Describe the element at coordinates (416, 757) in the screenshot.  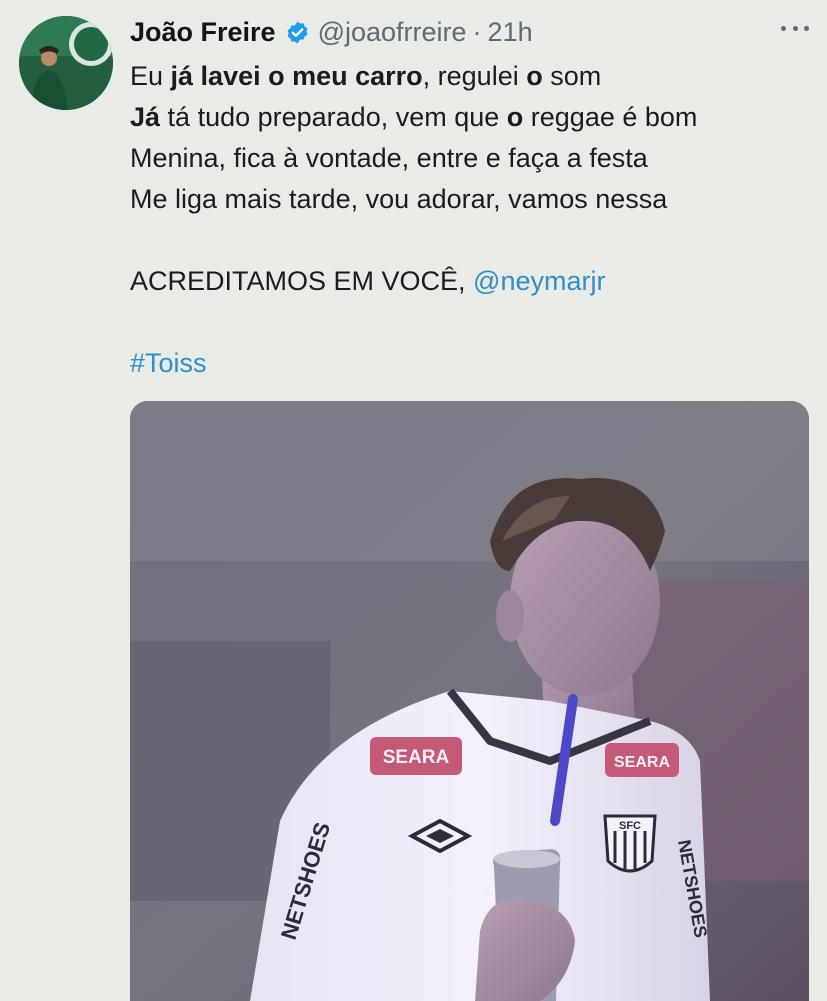
I see `sponsor-text-left: SEARA` at that location.